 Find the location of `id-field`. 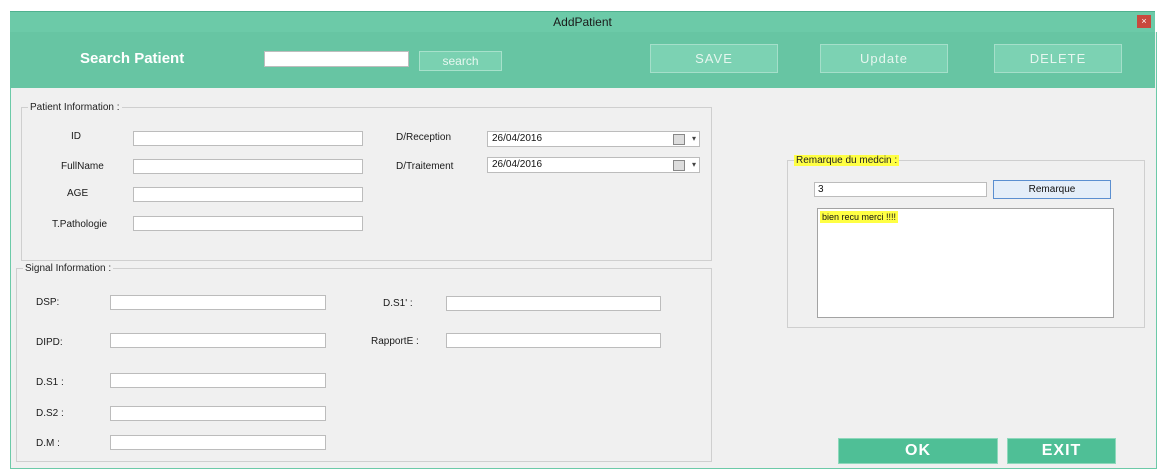

id-field is located at coordinates (248, 138).